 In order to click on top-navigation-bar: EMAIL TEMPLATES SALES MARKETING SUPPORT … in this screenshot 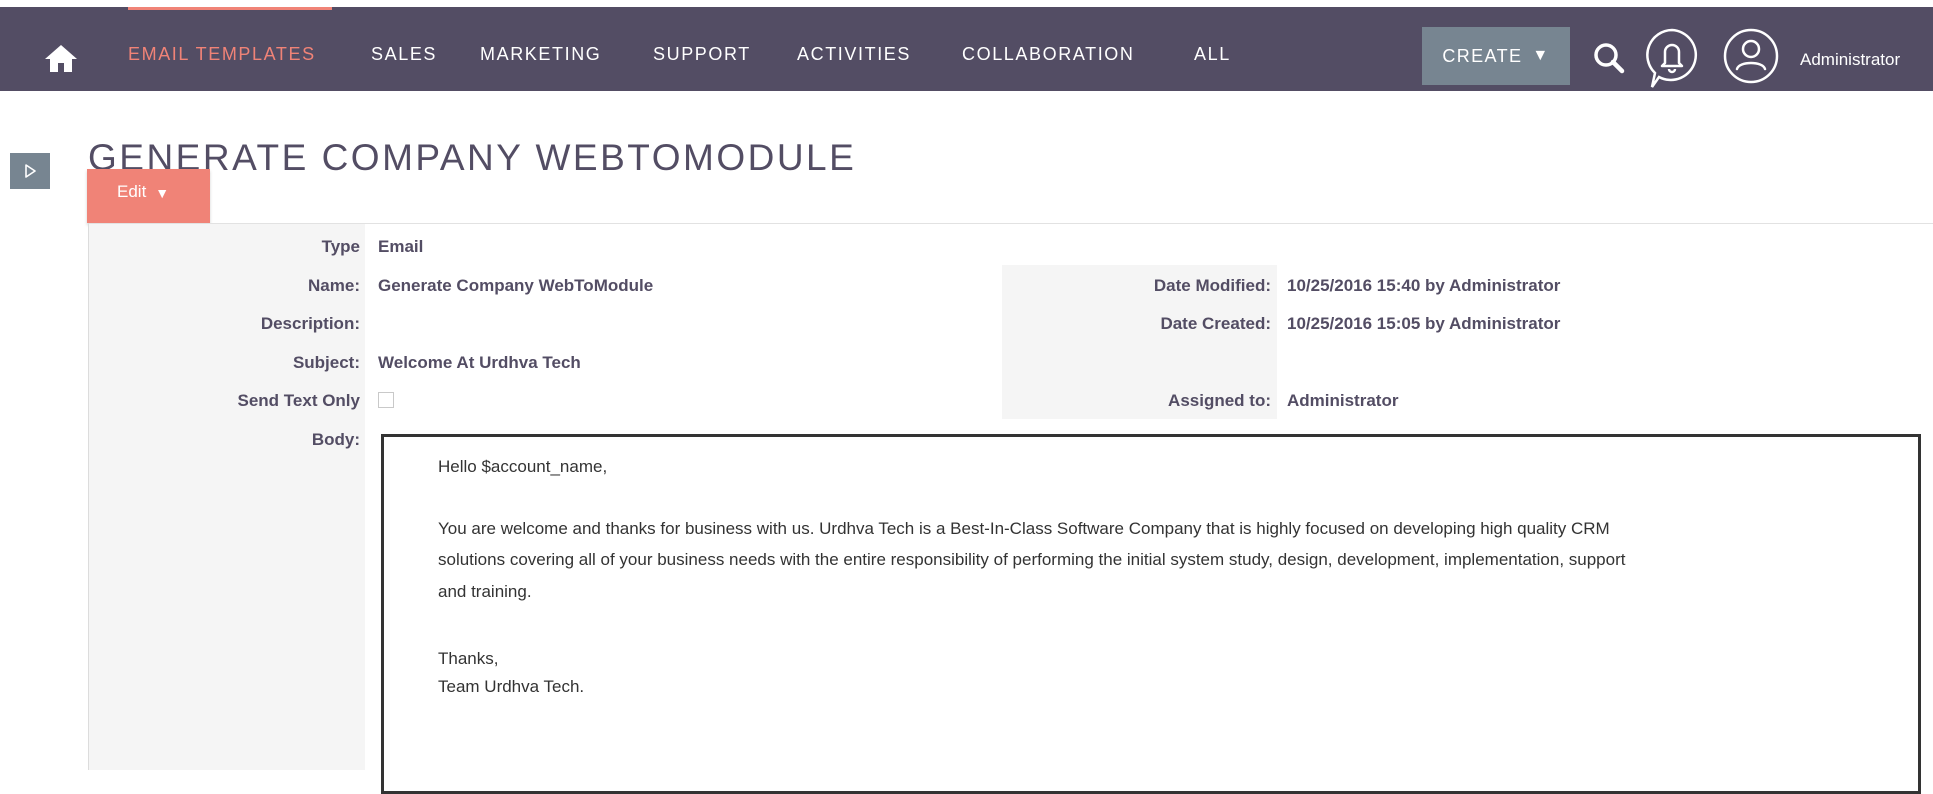, I will do `click(966, 49)`.